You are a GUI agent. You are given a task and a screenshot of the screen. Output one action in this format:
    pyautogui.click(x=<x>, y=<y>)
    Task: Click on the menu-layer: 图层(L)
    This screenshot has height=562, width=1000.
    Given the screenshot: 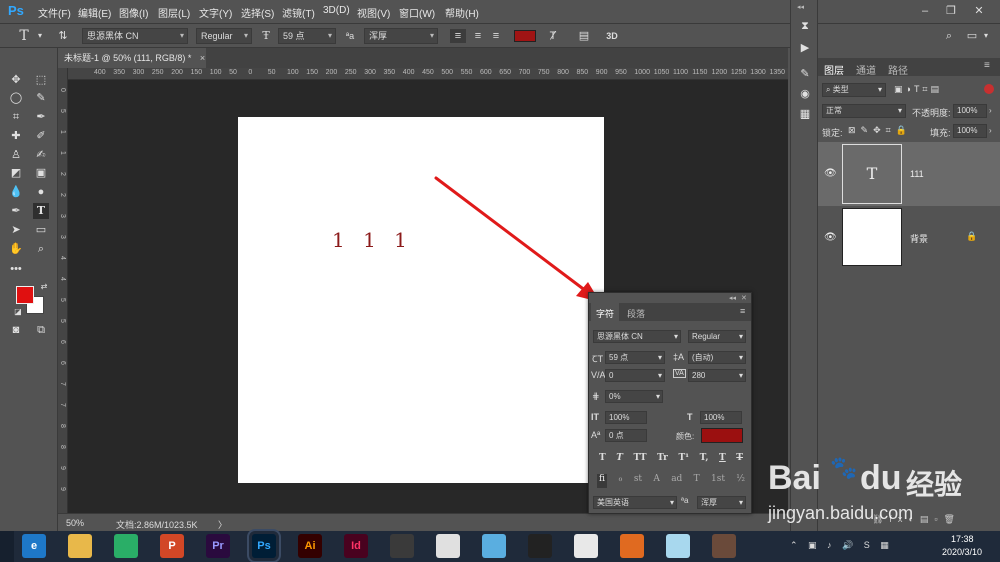 What is the action you would take?
    pyautogui.click(x=174, y=12)
    